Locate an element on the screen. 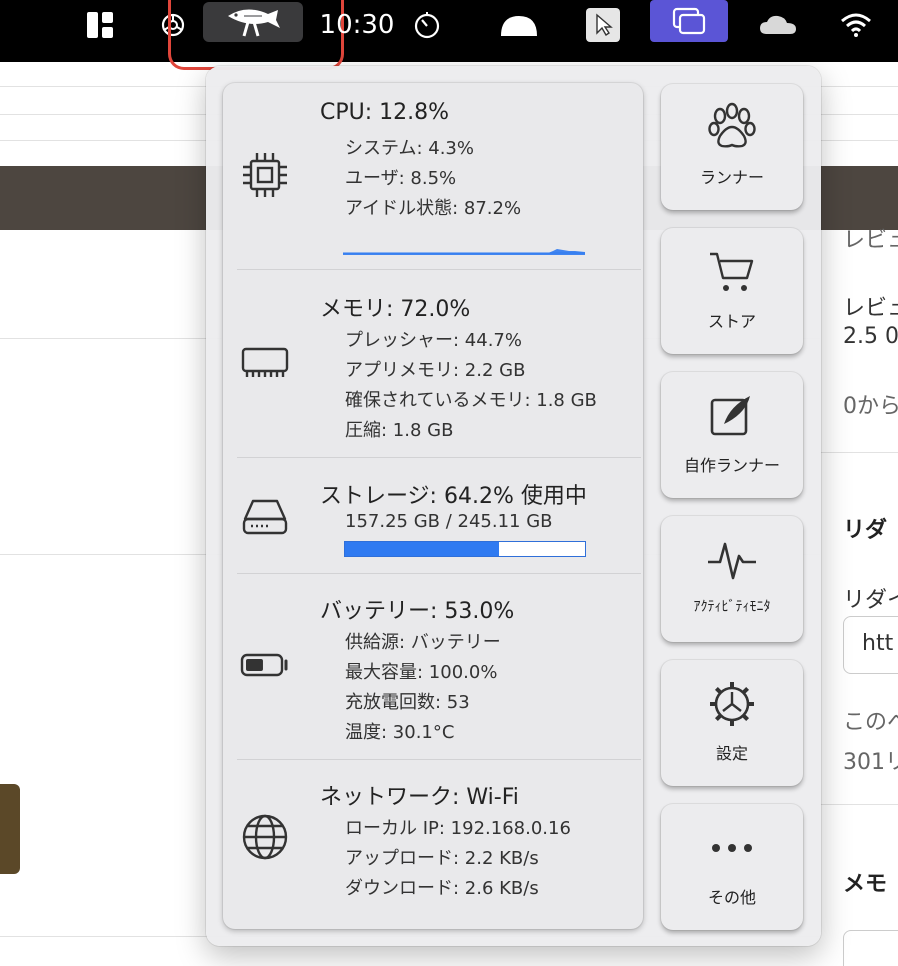 Image resolution: width=898 pixels, height=966 pixels. settings-label: 設定 is located at coordinates (731, 753).